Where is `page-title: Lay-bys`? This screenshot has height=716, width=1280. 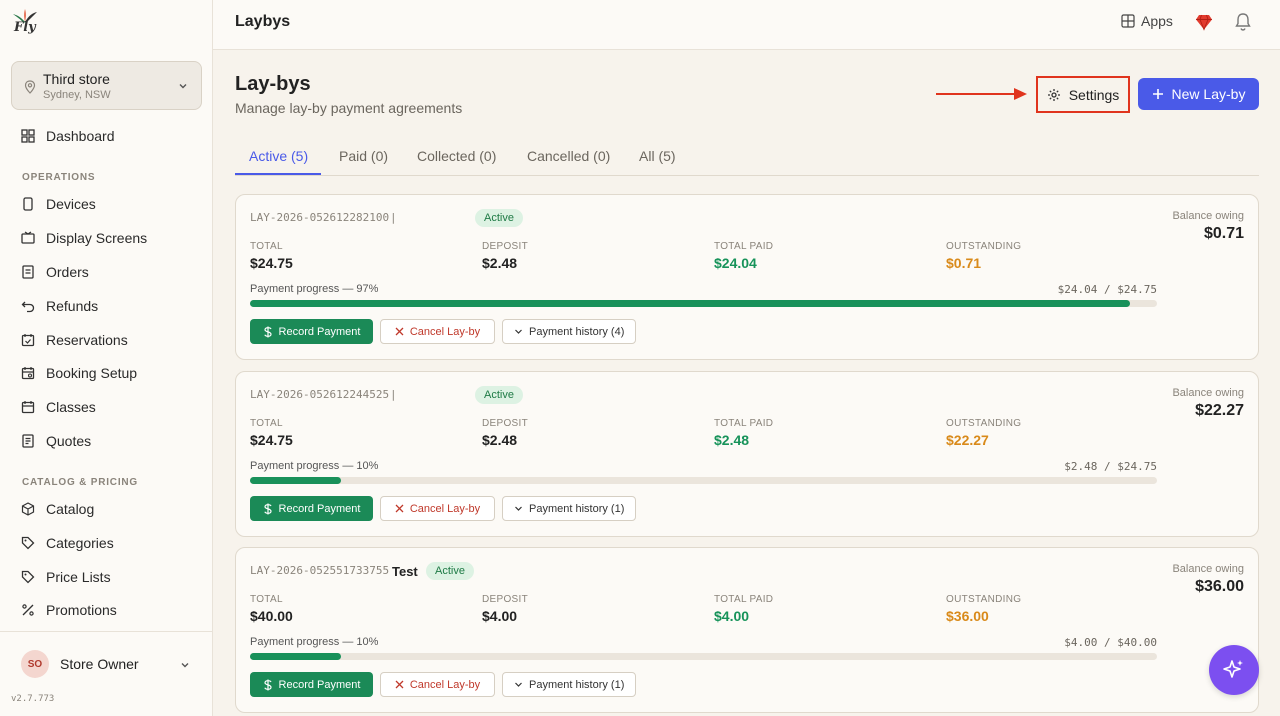
page-title: Lay-bys is located at coordinates (273, 84).